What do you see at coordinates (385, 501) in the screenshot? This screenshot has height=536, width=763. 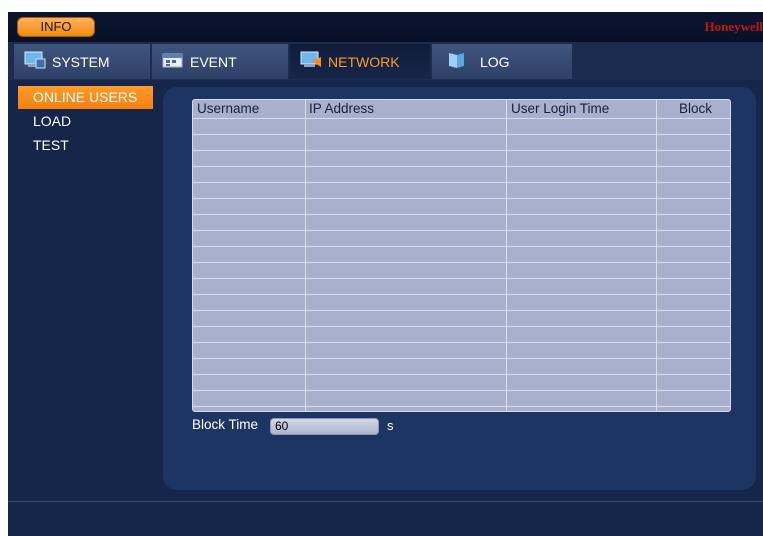 I see `footer-divider` at bounding box center [385, 501].